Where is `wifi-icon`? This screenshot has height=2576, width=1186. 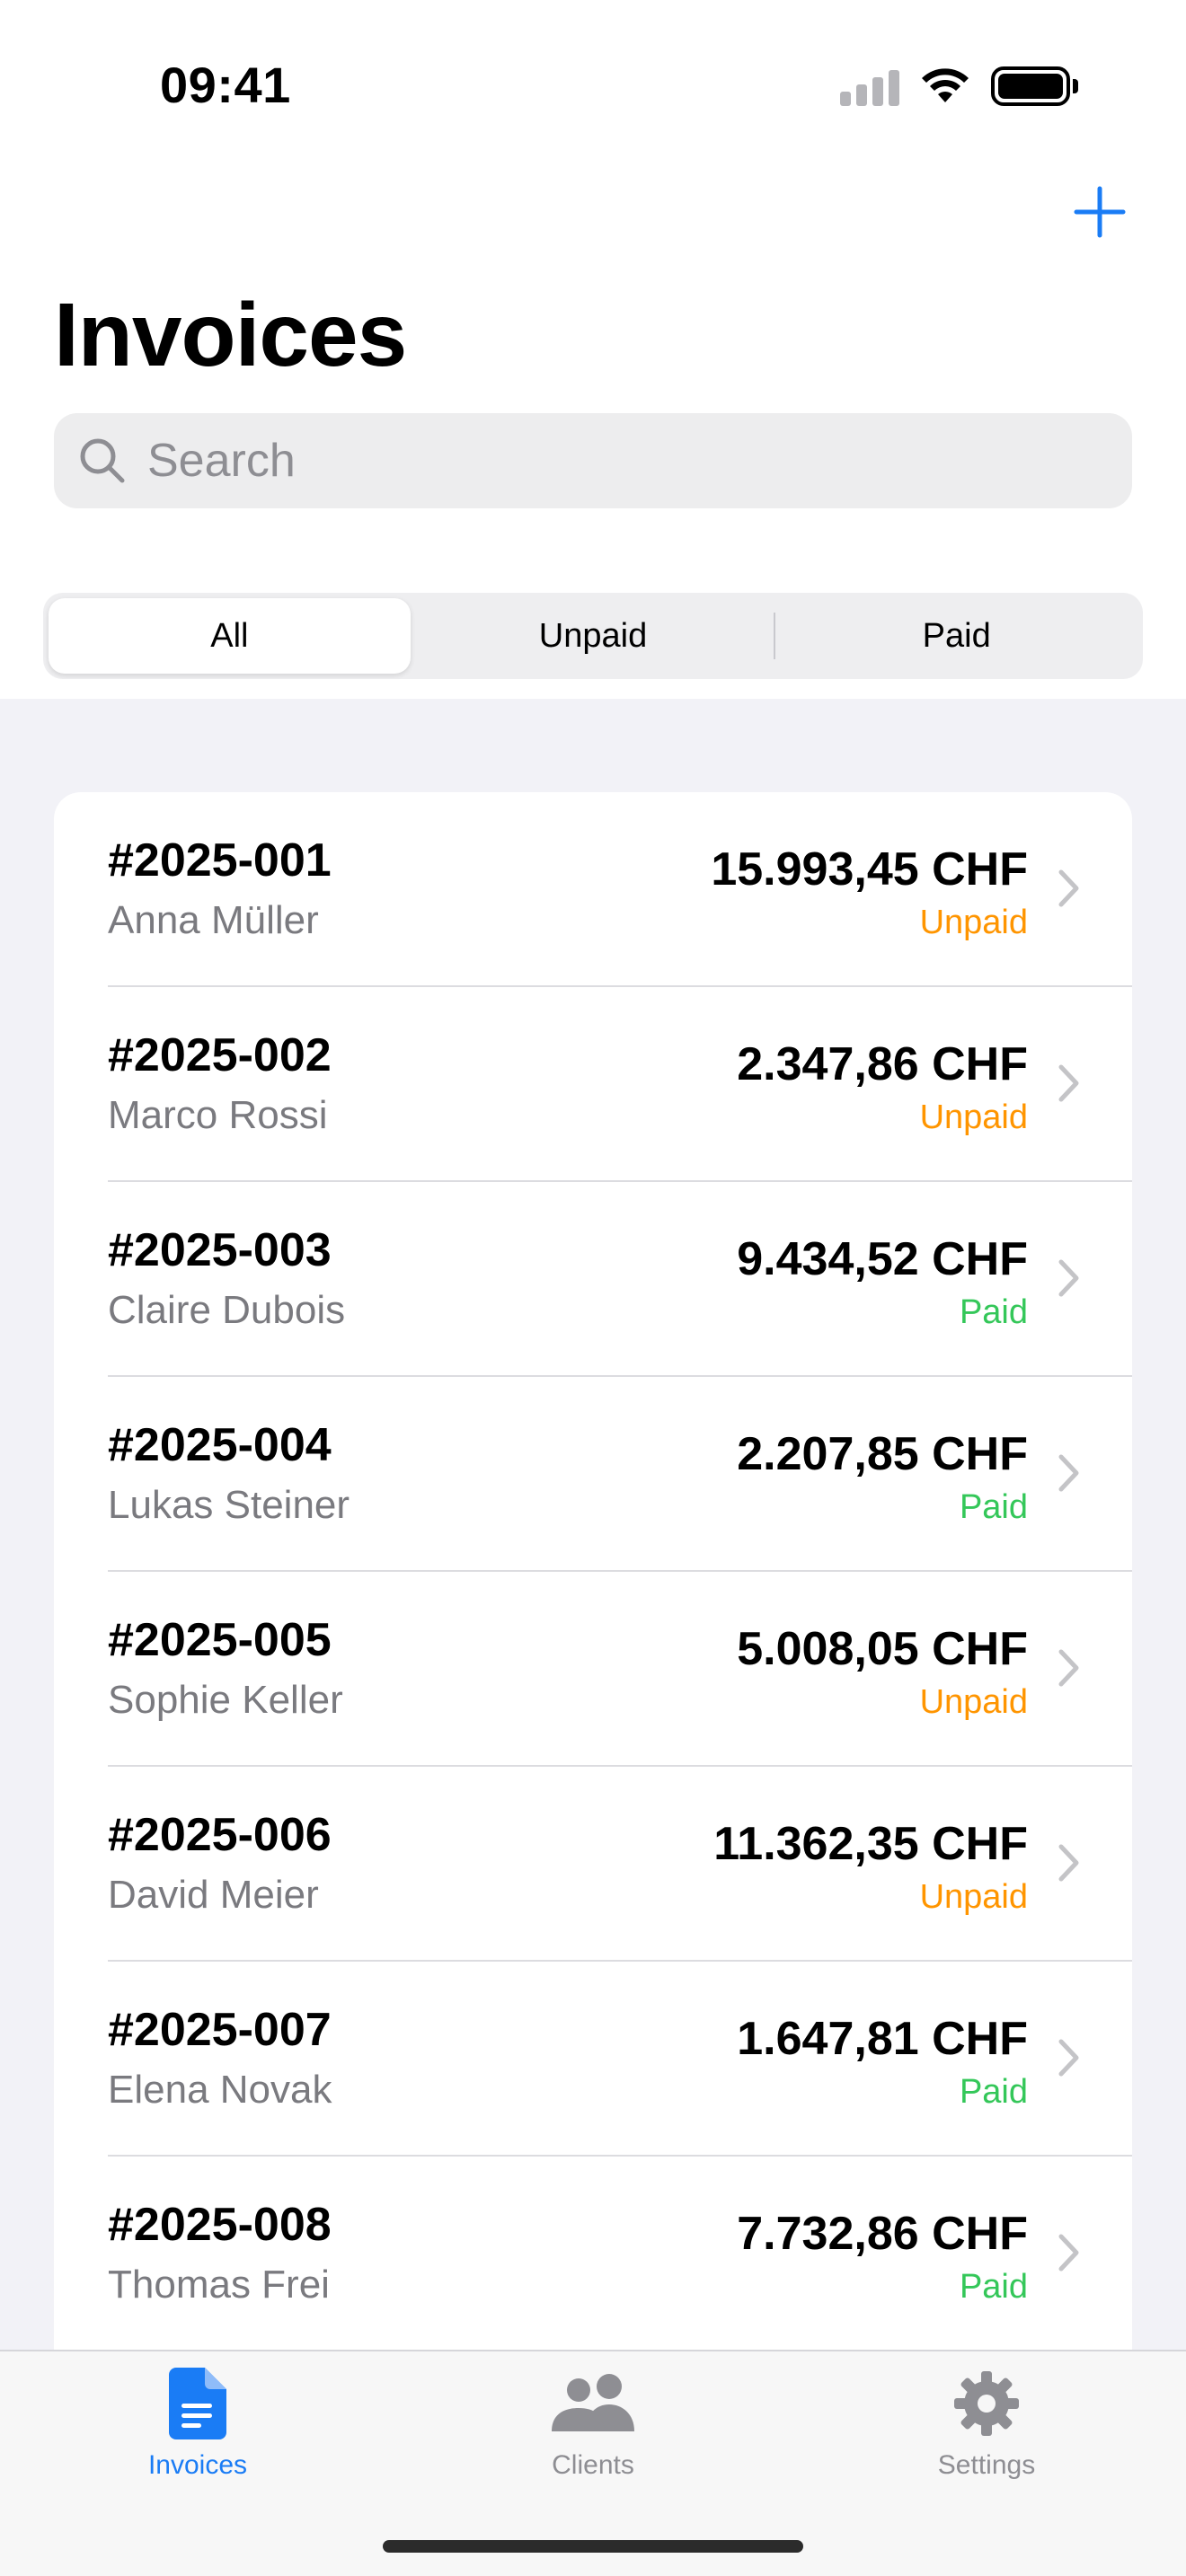
wifi-icon is located at coordinates (945, 85).